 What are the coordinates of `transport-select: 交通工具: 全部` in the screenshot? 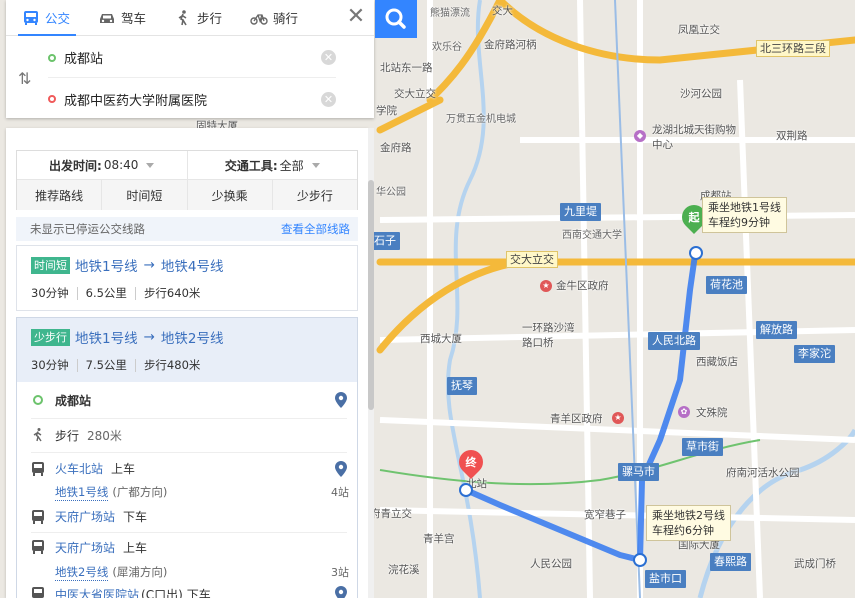 It's located at (272, 165).